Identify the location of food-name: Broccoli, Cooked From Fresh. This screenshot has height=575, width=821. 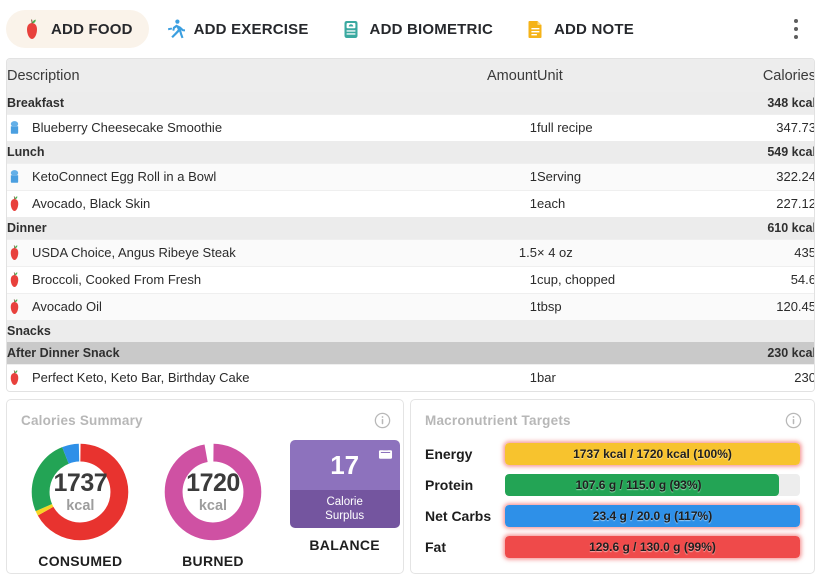
(117, 279).